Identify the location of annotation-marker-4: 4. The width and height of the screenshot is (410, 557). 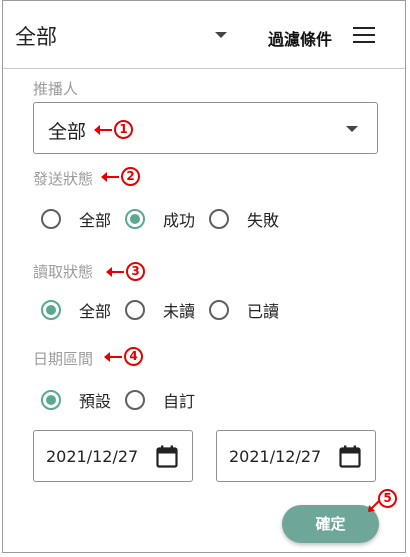
(123, 356).